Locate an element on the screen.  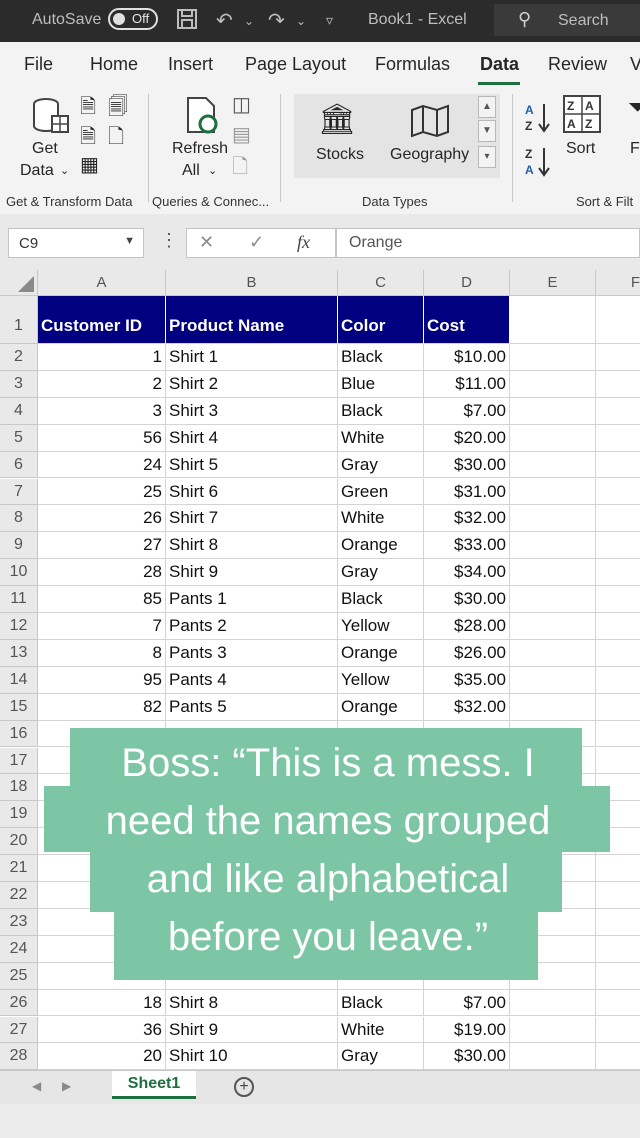
row-header: 2 is located at coordinates (19, 357).